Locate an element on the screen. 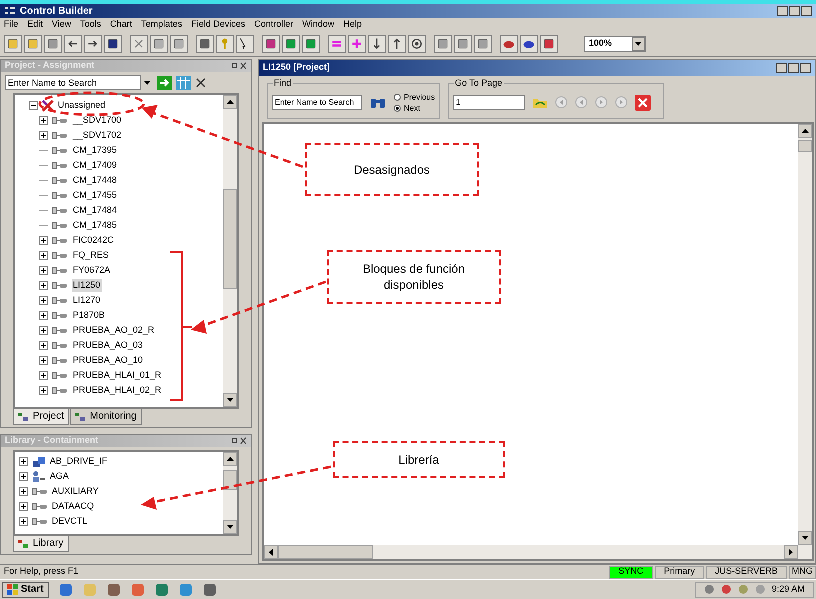 The width and height of the screenshot is (816, 599). panel-tab: Project is located at coordinates (41, 417).